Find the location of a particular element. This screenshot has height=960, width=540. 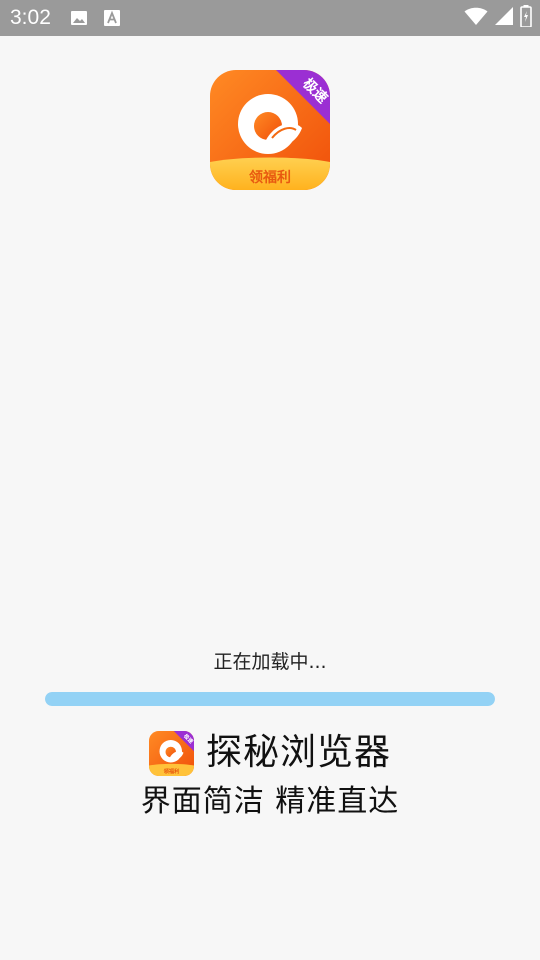

loading-progress-bar is located at coordinates (270, 699).